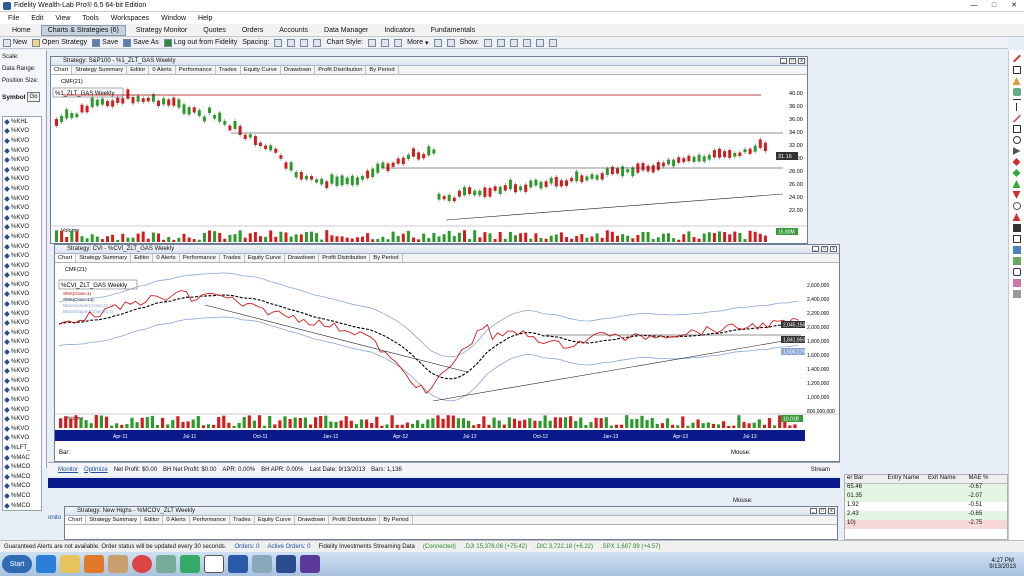  I want to click on new-button: New, so click(15, 42).